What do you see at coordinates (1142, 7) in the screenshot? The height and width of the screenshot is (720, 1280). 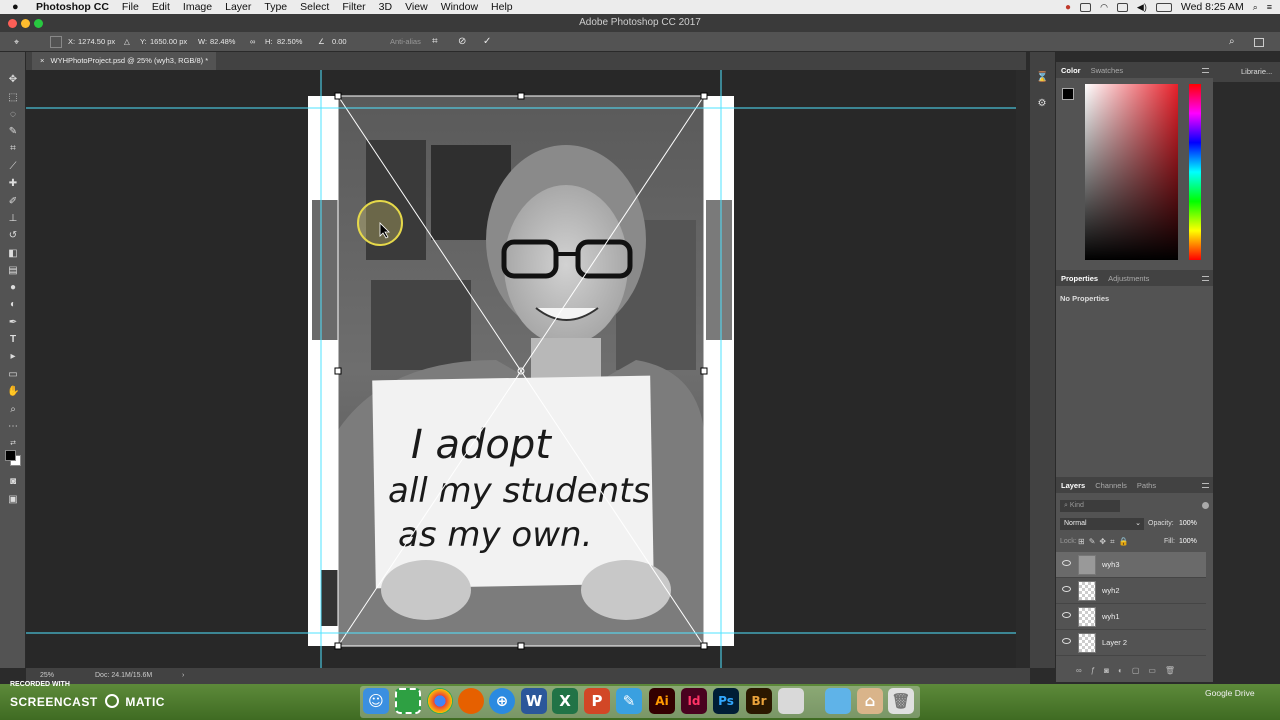 I see `volume-icon: ◀)` at bounding box center [1142, 7].